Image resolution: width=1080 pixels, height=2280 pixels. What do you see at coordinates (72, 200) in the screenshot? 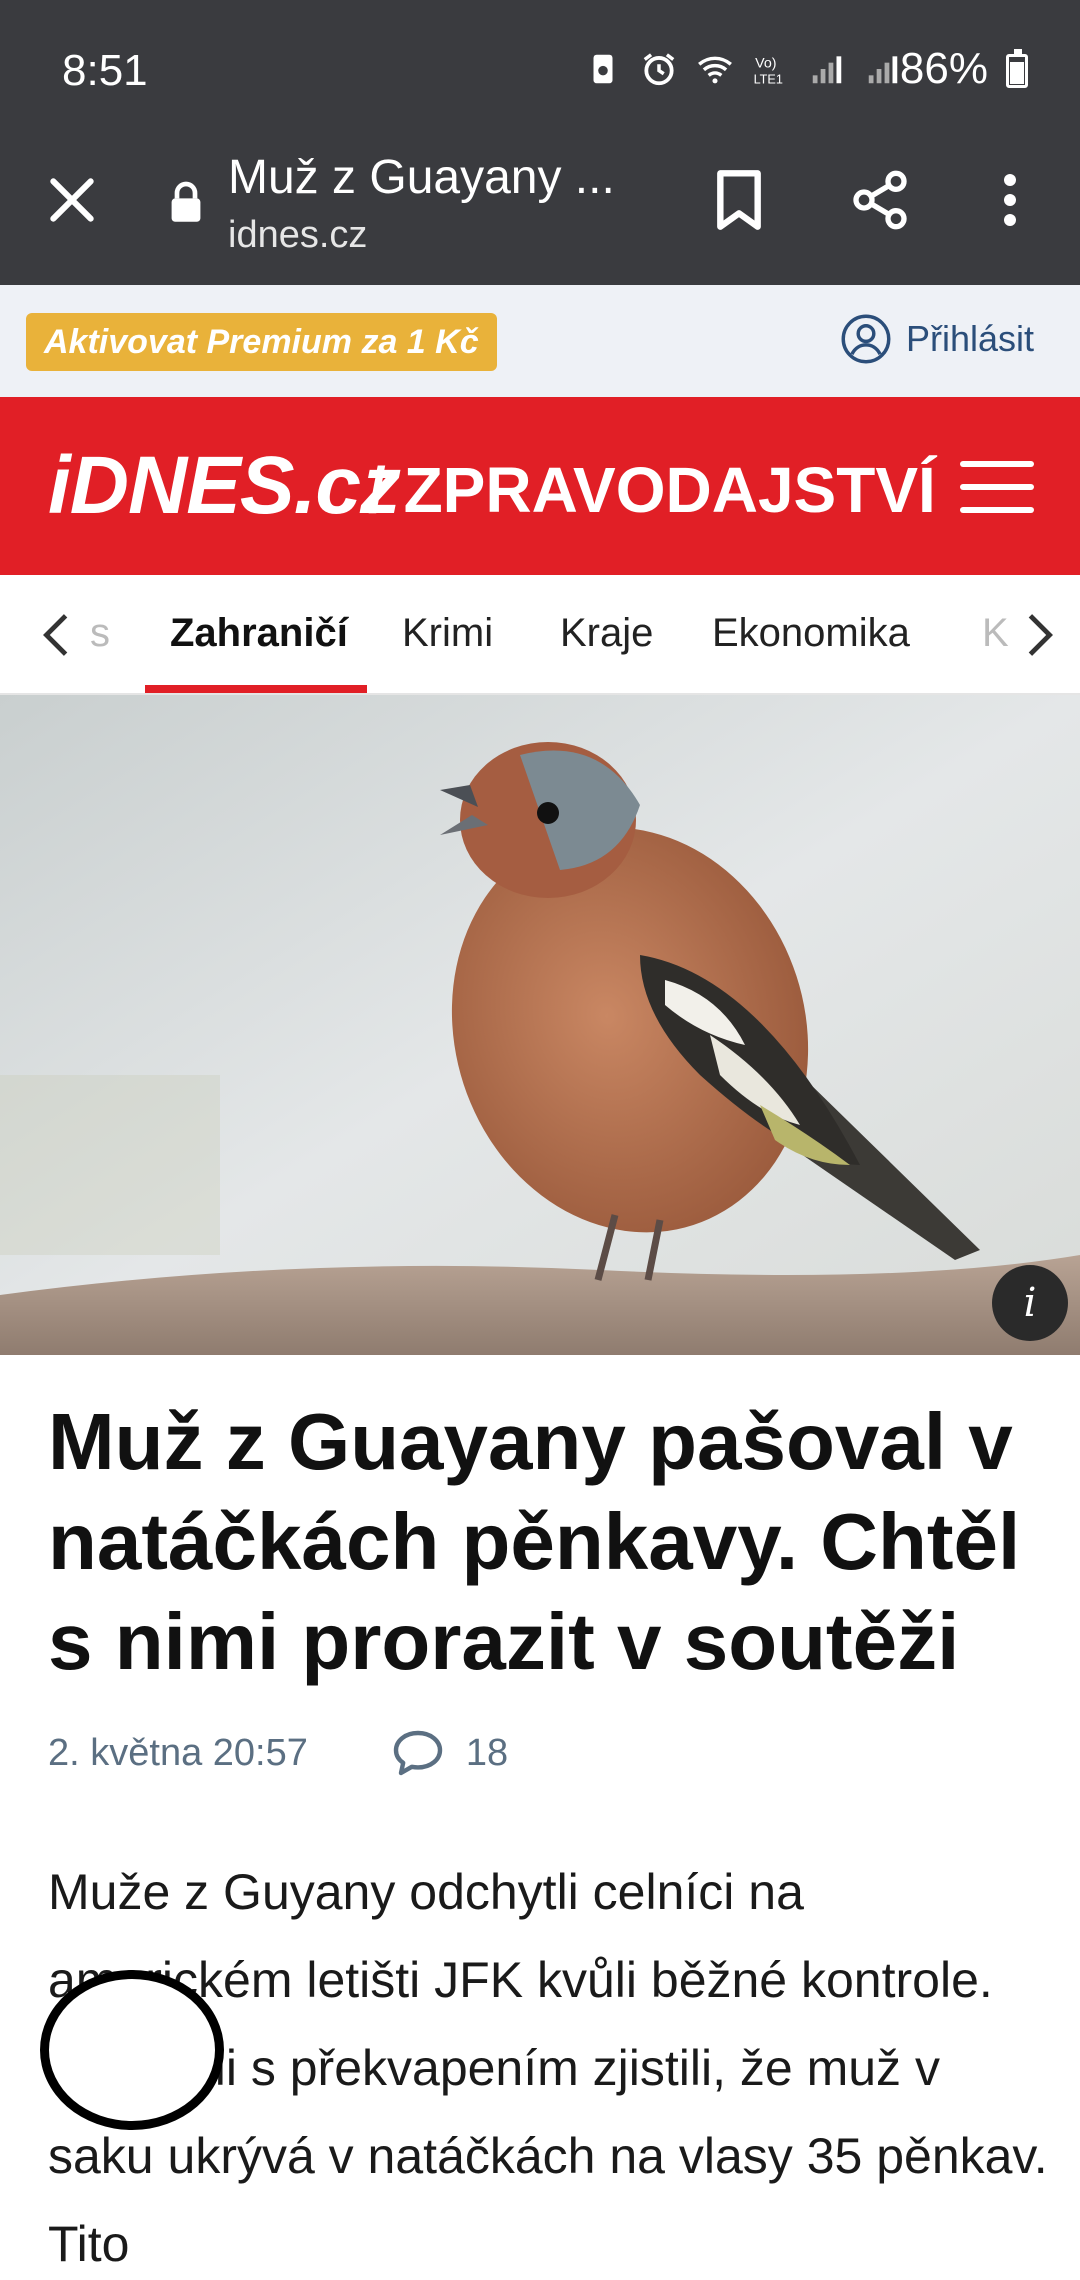
I see `close-tab-button` at bounding box center [72, 200].